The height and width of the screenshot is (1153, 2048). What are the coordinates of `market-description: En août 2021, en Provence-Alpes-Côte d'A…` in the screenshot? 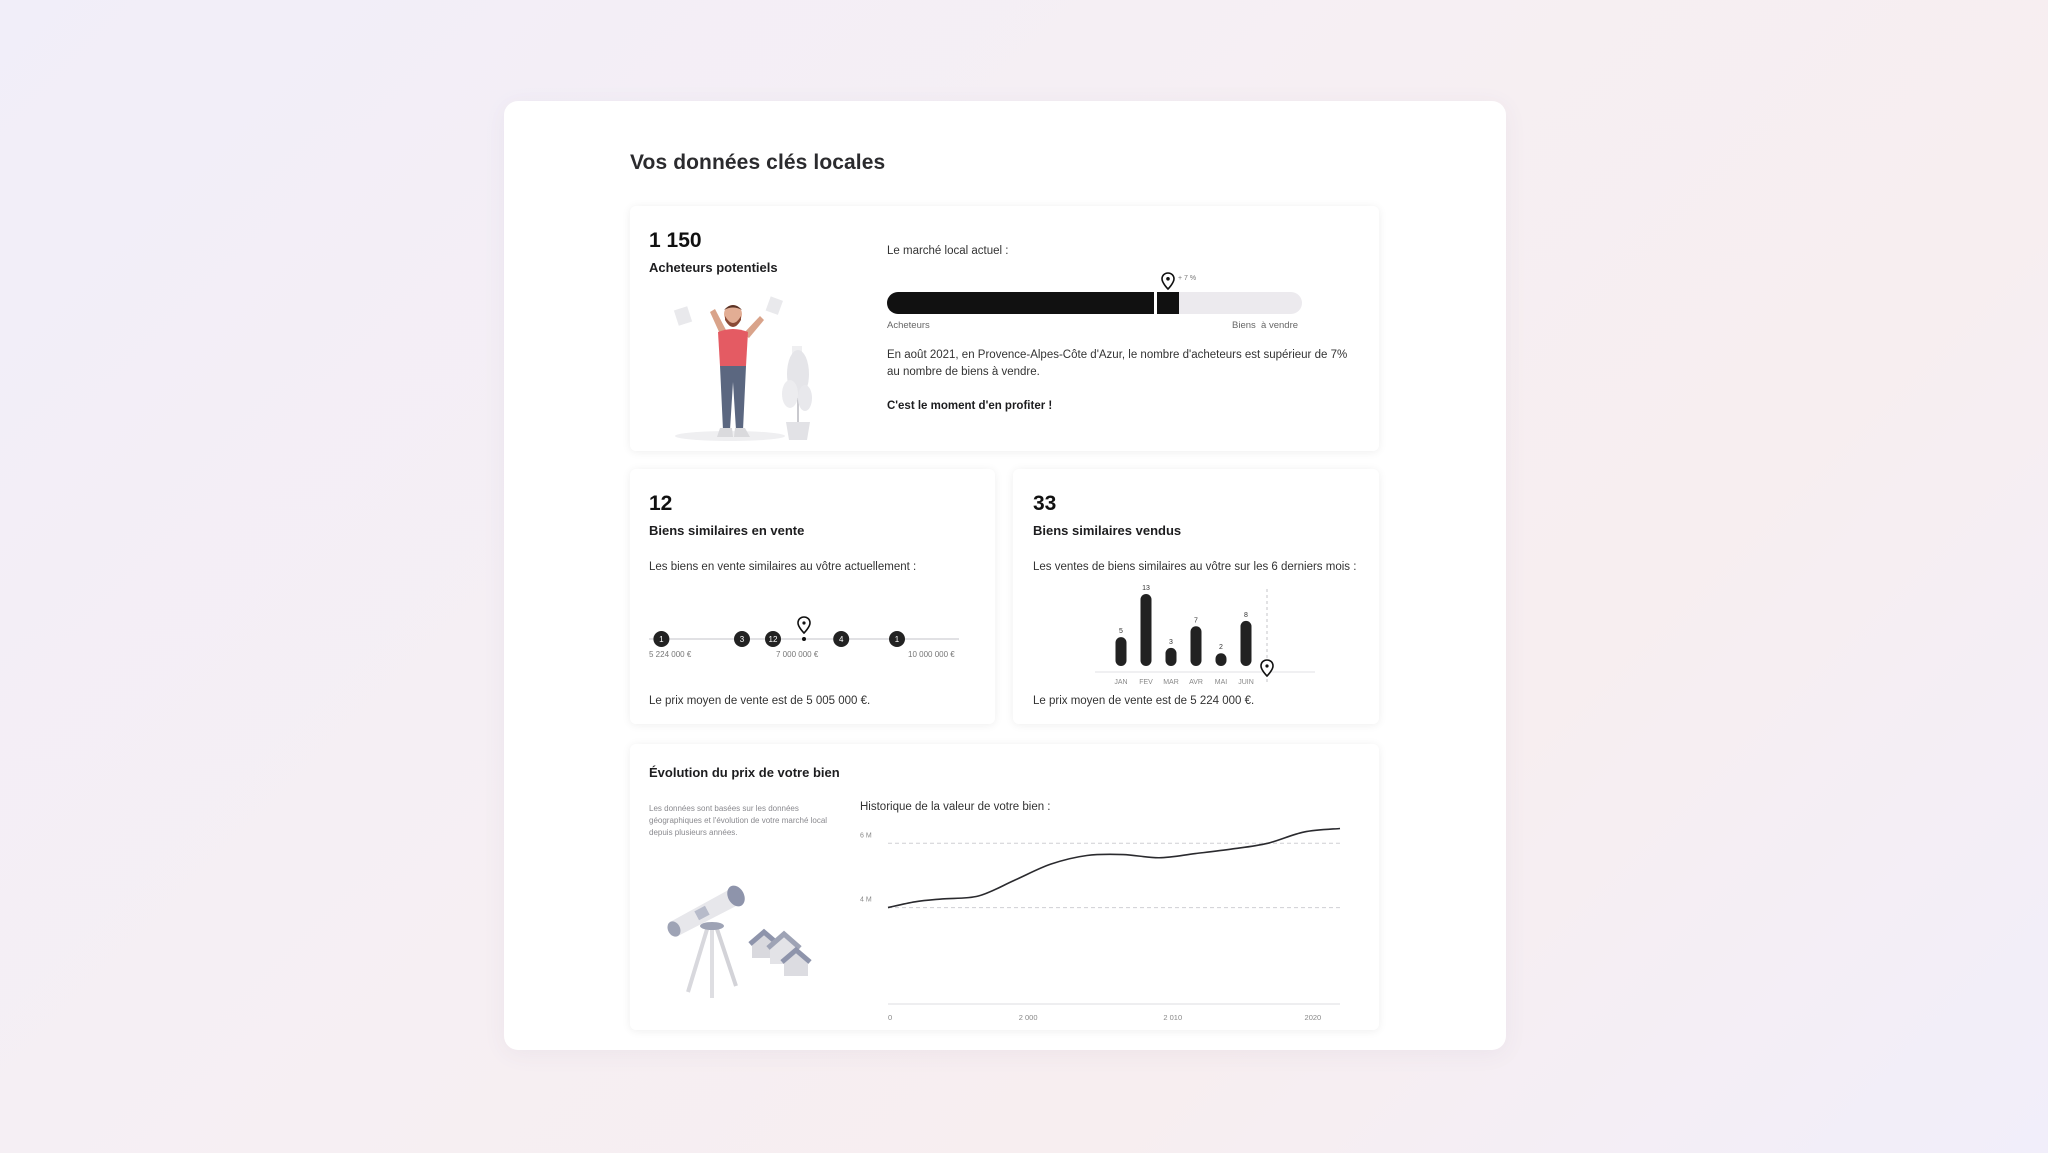 It's located at (1117, 363).